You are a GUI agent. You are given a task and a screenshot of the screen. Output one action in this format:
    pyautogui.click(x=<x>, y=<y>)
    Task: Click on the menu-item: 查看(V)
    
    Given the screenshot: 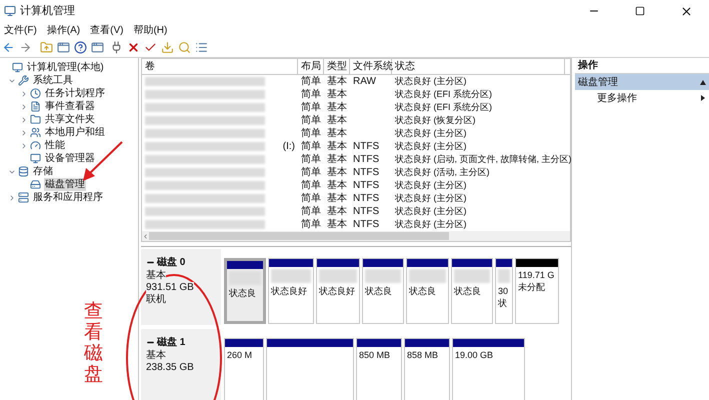 What is the action you would take?
    pyautogui.click(x=107, y=30)
    